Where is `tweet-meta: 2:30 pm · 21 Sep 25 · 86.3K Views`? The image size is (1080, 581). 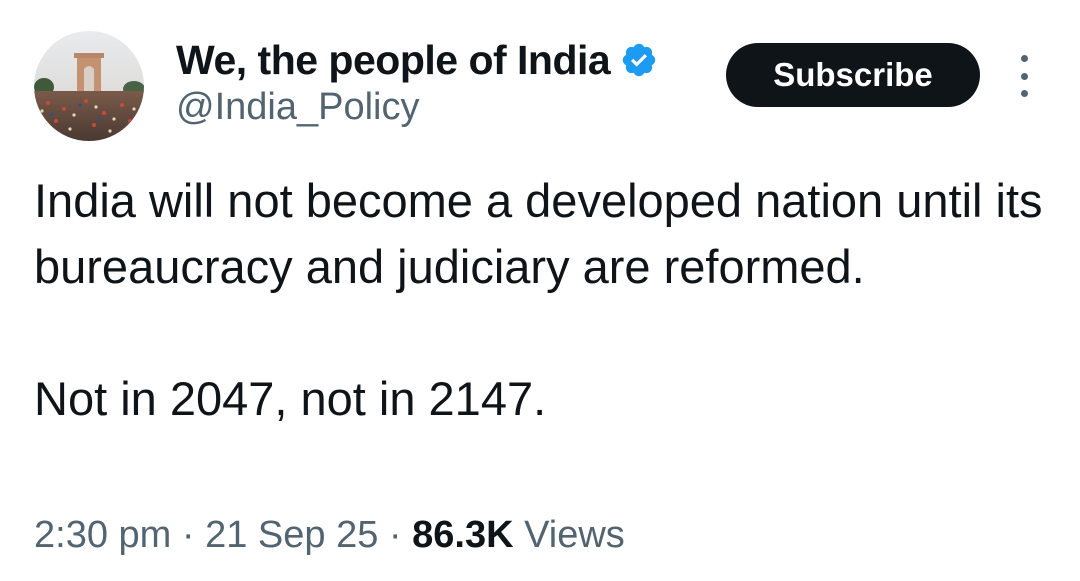 tweet-meta: 2:30 pm · 21 Sep 25 · 86.3K Views is located at coordinates (329, 535).